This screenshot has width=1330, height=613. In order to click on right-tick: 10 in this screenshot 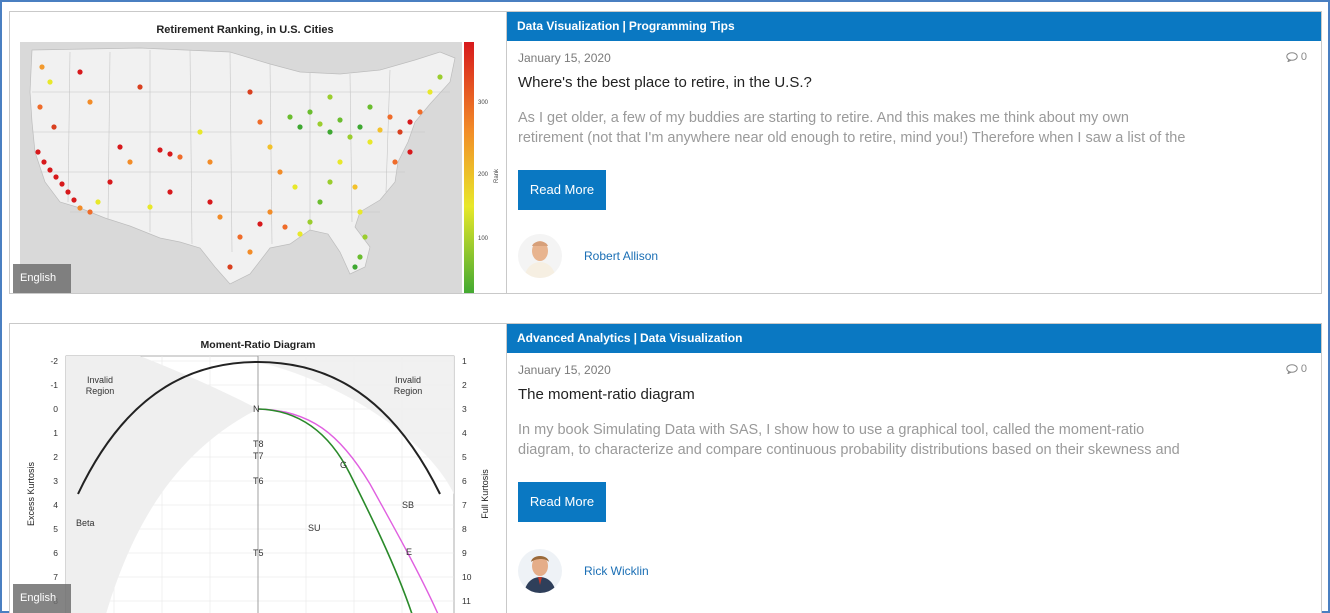, I will do `click(467, 577)`.